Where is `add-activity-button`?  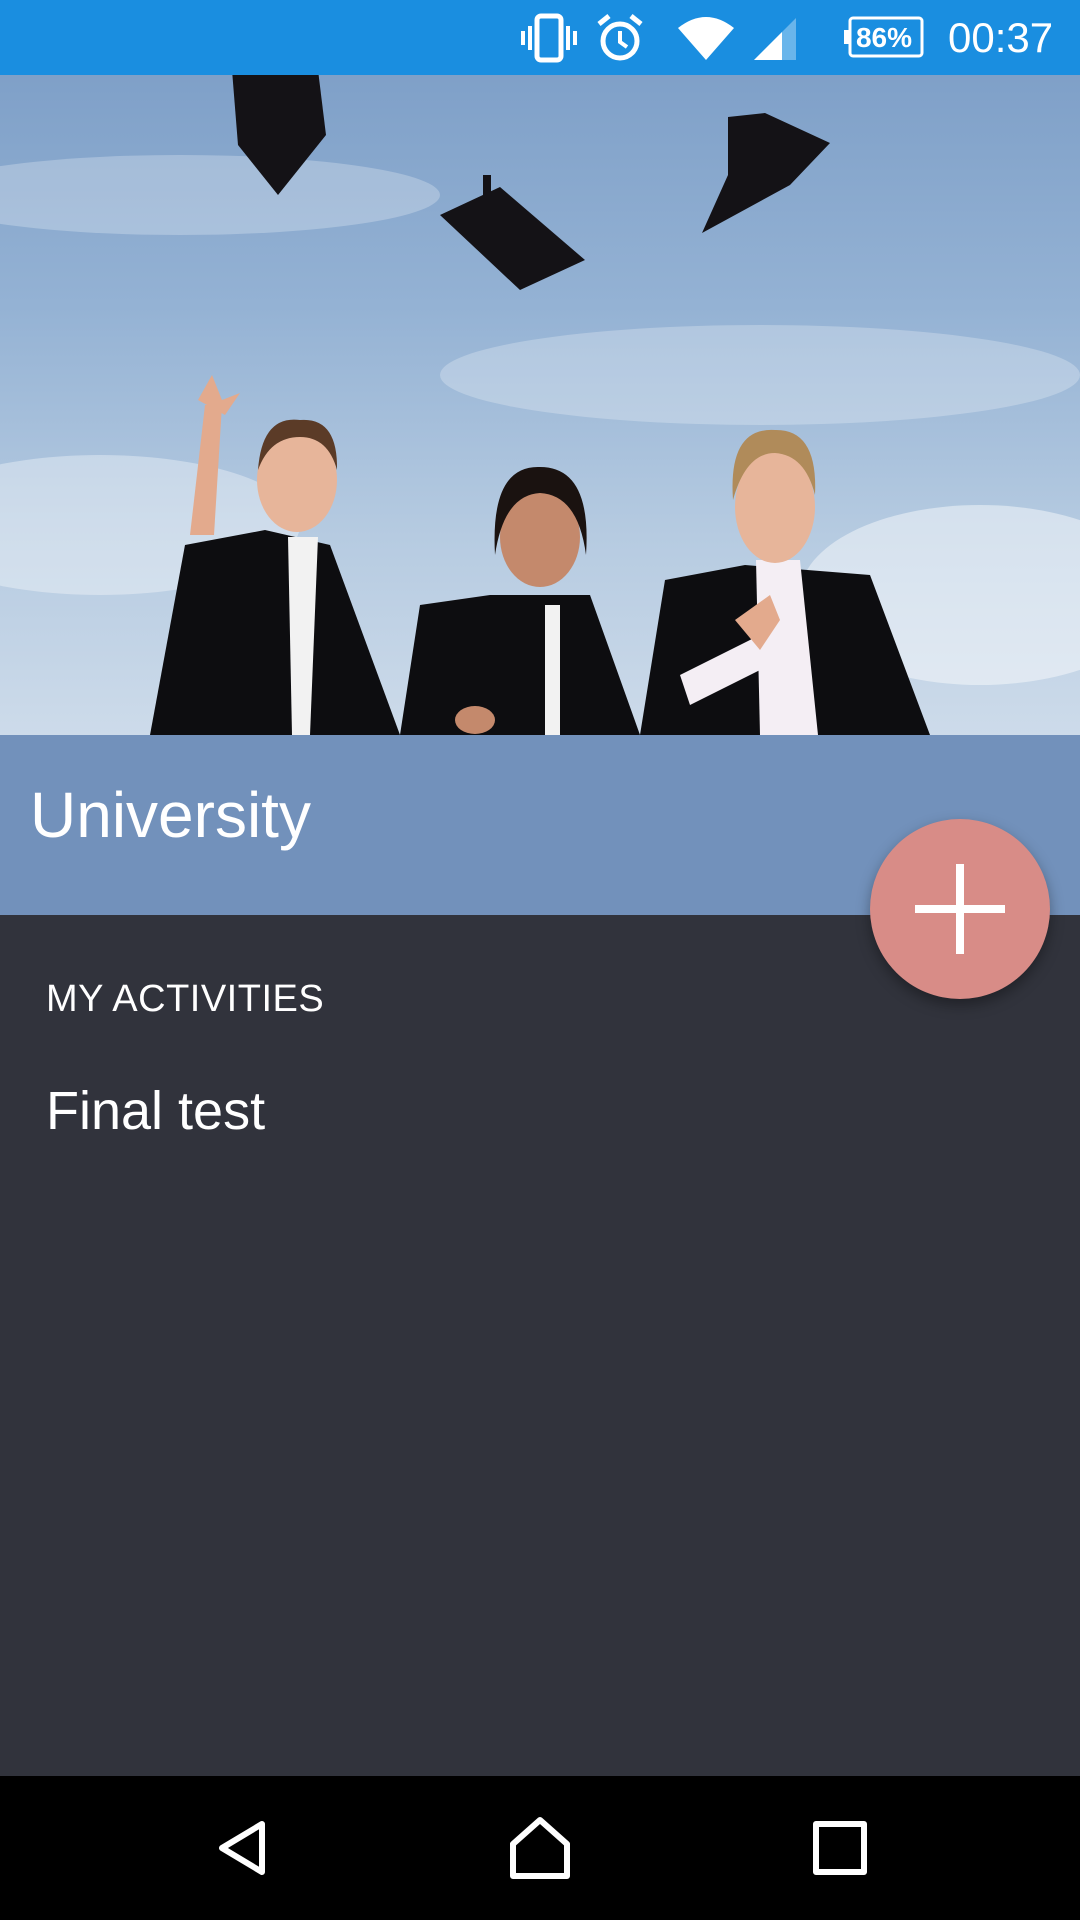
add-activity-button is located at coordinates (960, 909).